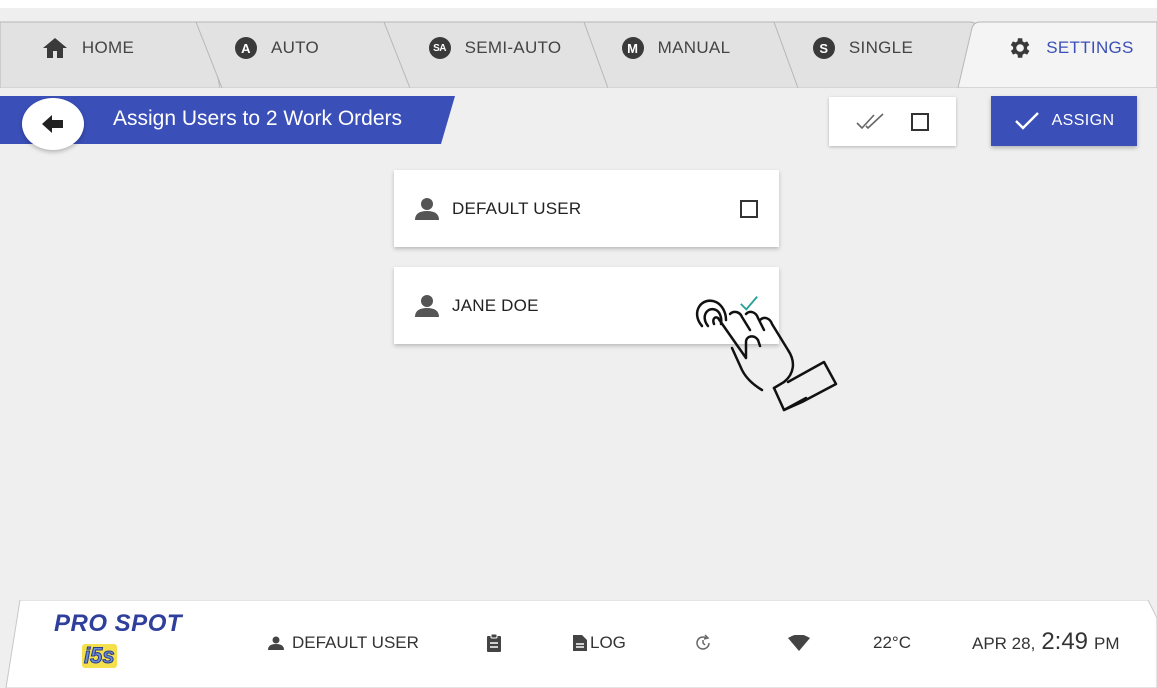  I want to click on assign-button: ASSIGN, so click(1064, 121).